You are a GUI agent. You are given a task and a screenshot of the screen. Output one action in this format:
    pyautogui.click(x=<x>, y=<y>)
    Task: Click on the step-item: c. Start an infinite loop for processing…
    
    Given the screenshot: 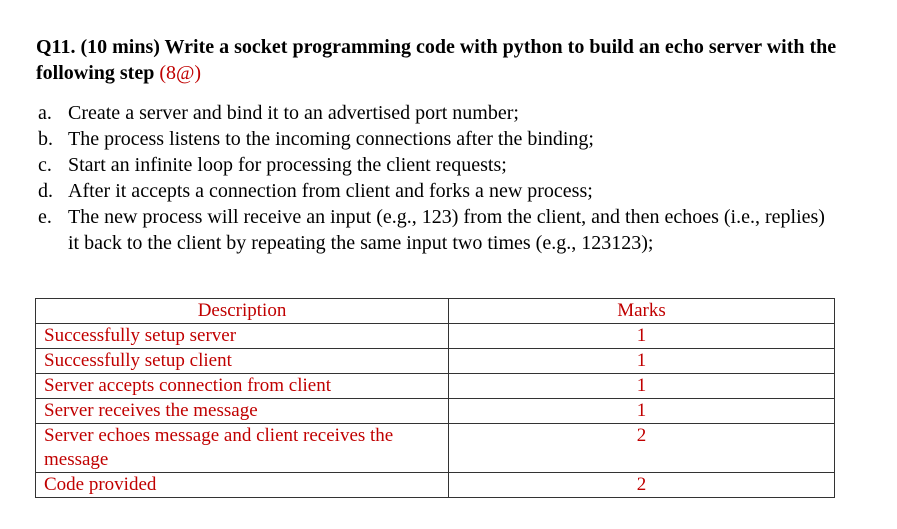 What is the action you would take?
    pyautogui.click(x=438, y=165)
    